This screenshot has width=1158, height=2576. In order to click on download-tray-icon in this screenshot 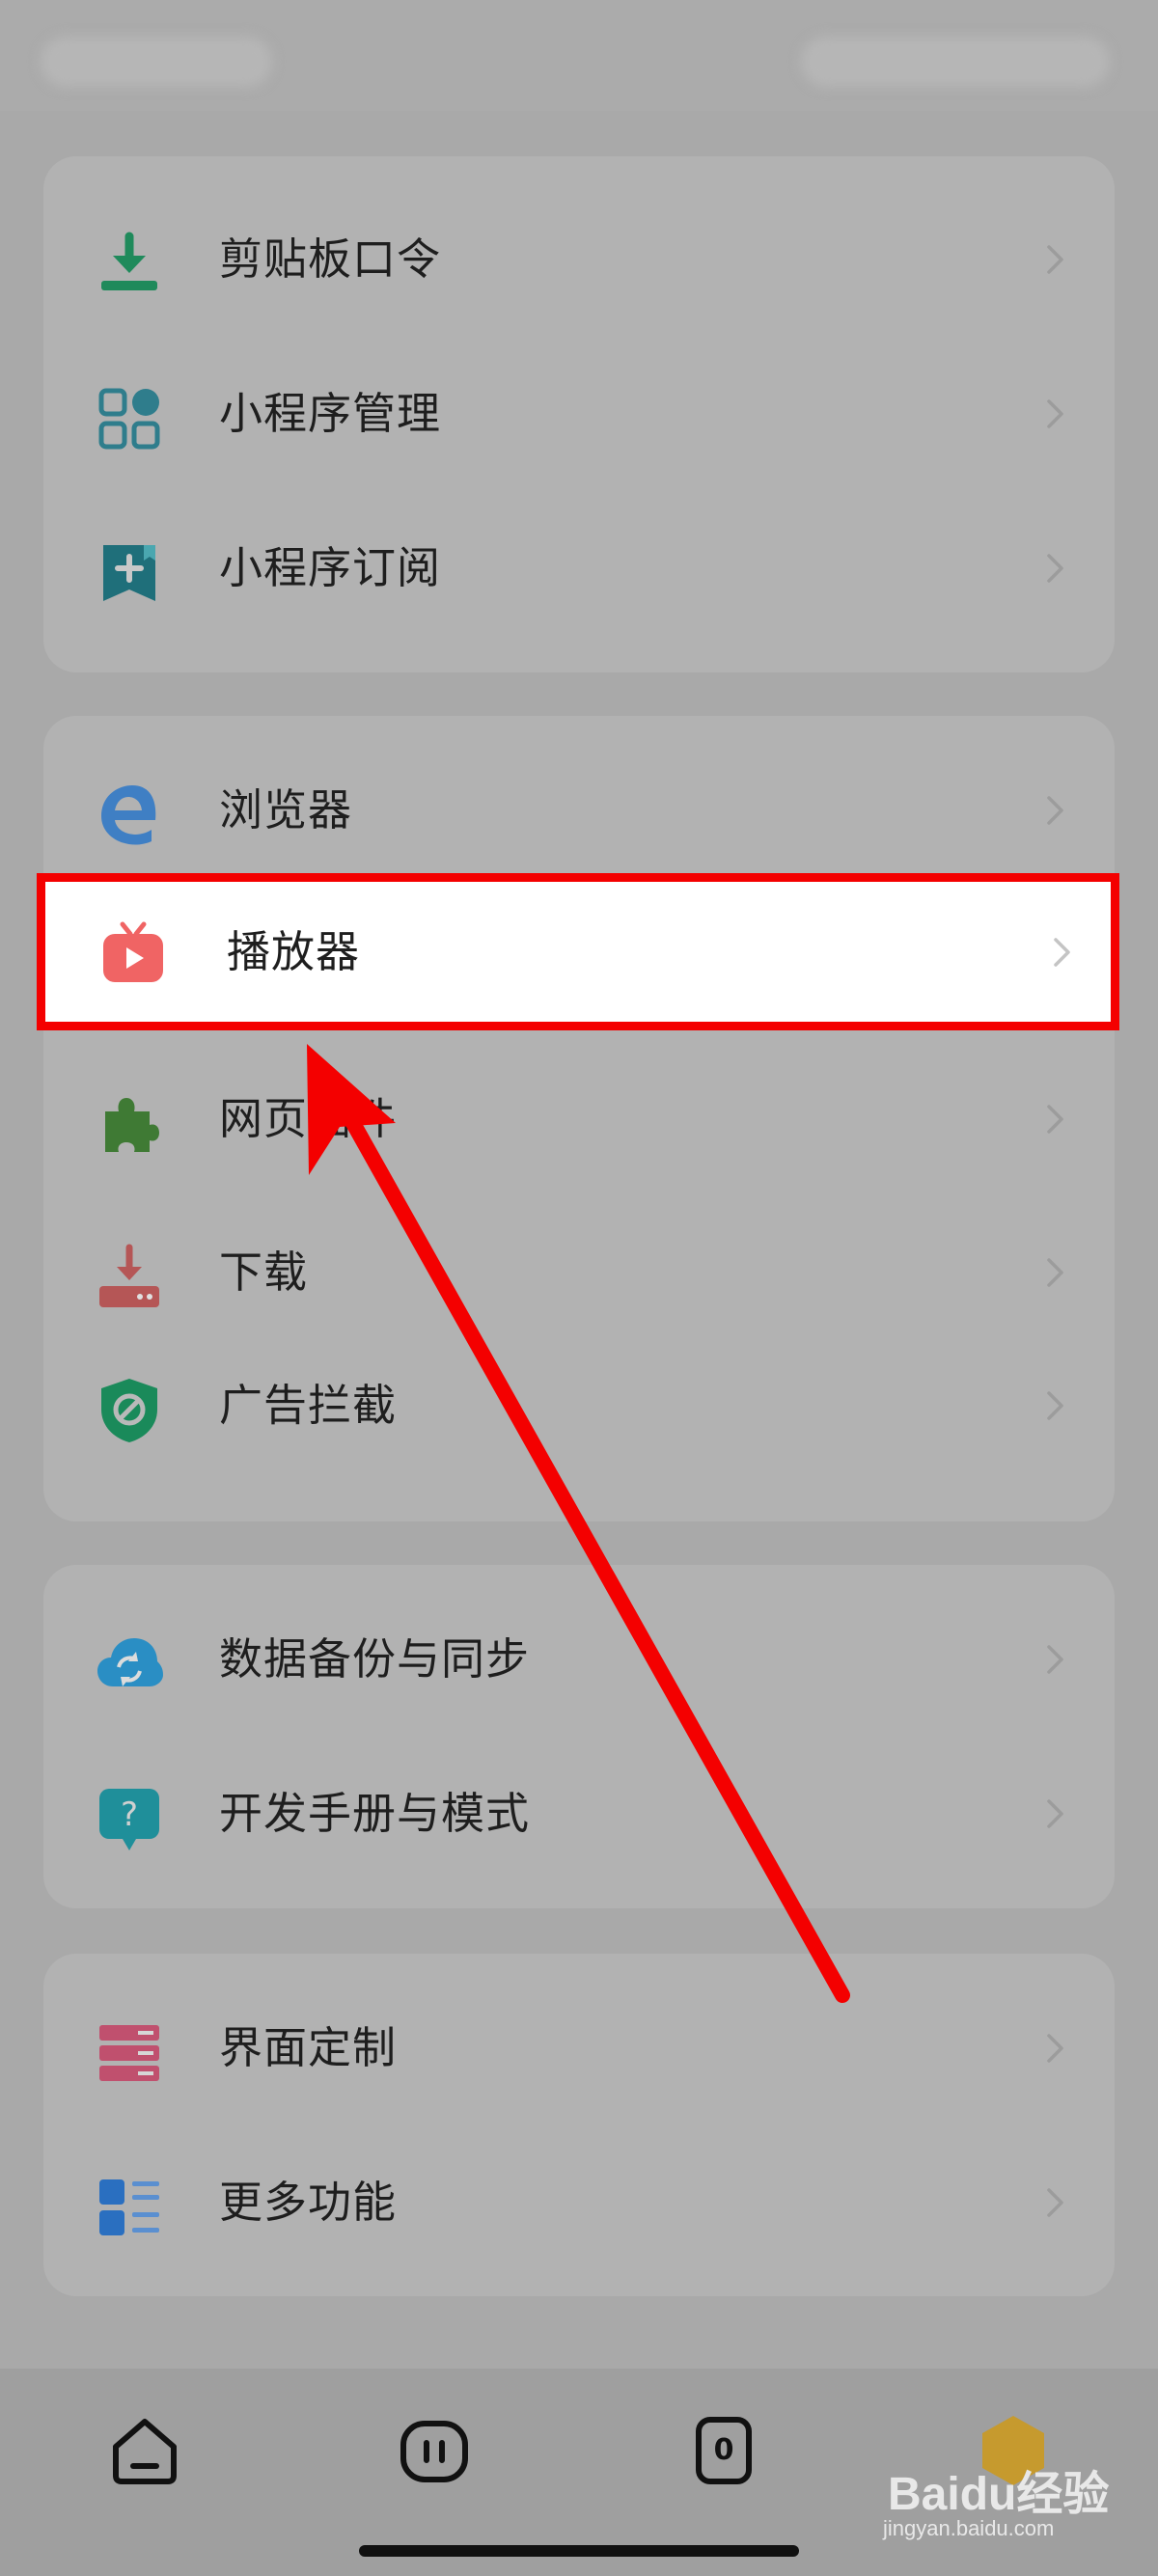, I will do `click(129, 264)`.